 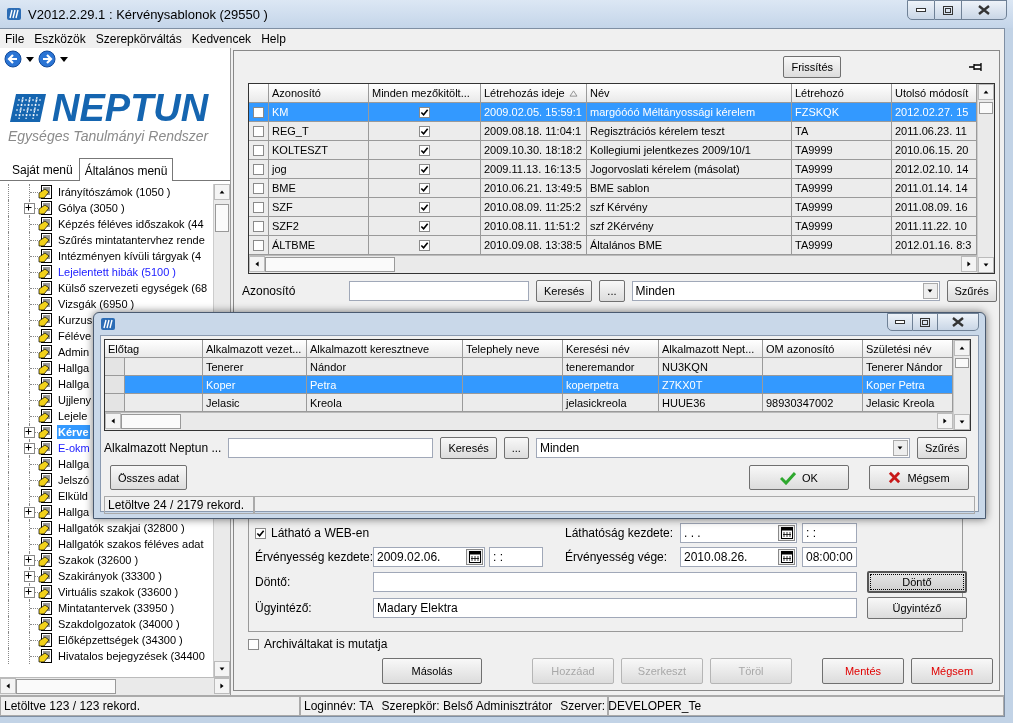 What do you see at coordinates (314, 557) in the screenshot?
I see `field-label: Érvényesség kezdete:` at bounding box center [314, 557].